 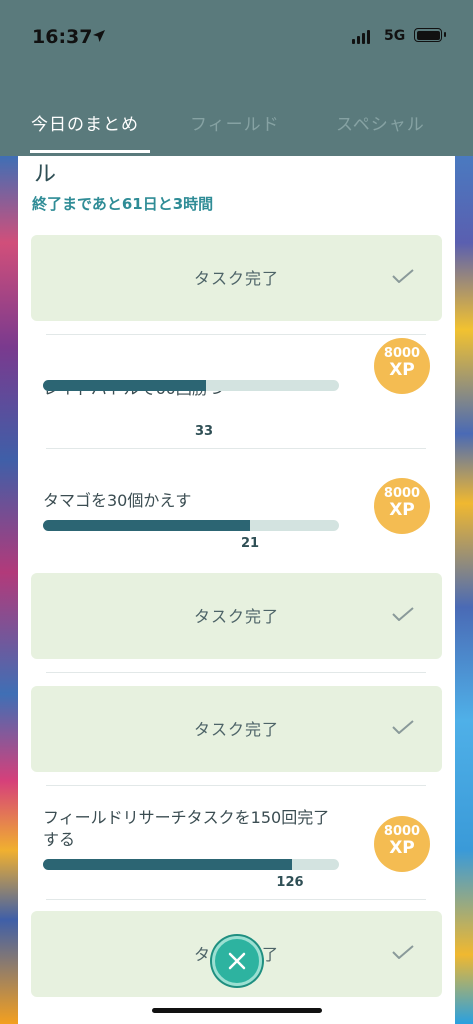 What do you see at coordinates (117, 500) in the screenshot?
I see `task-title: タマゴを30個かえす` at bounding box center [117, 500].